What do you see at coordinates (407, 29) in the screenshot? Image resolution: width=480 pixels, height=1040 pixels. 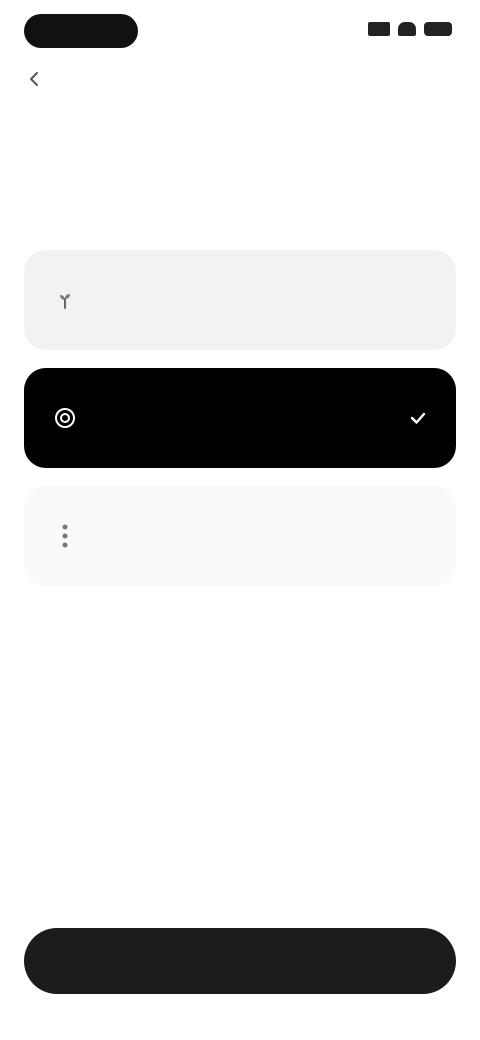 I see `wifi-icon` at bounding box center [407, 29].